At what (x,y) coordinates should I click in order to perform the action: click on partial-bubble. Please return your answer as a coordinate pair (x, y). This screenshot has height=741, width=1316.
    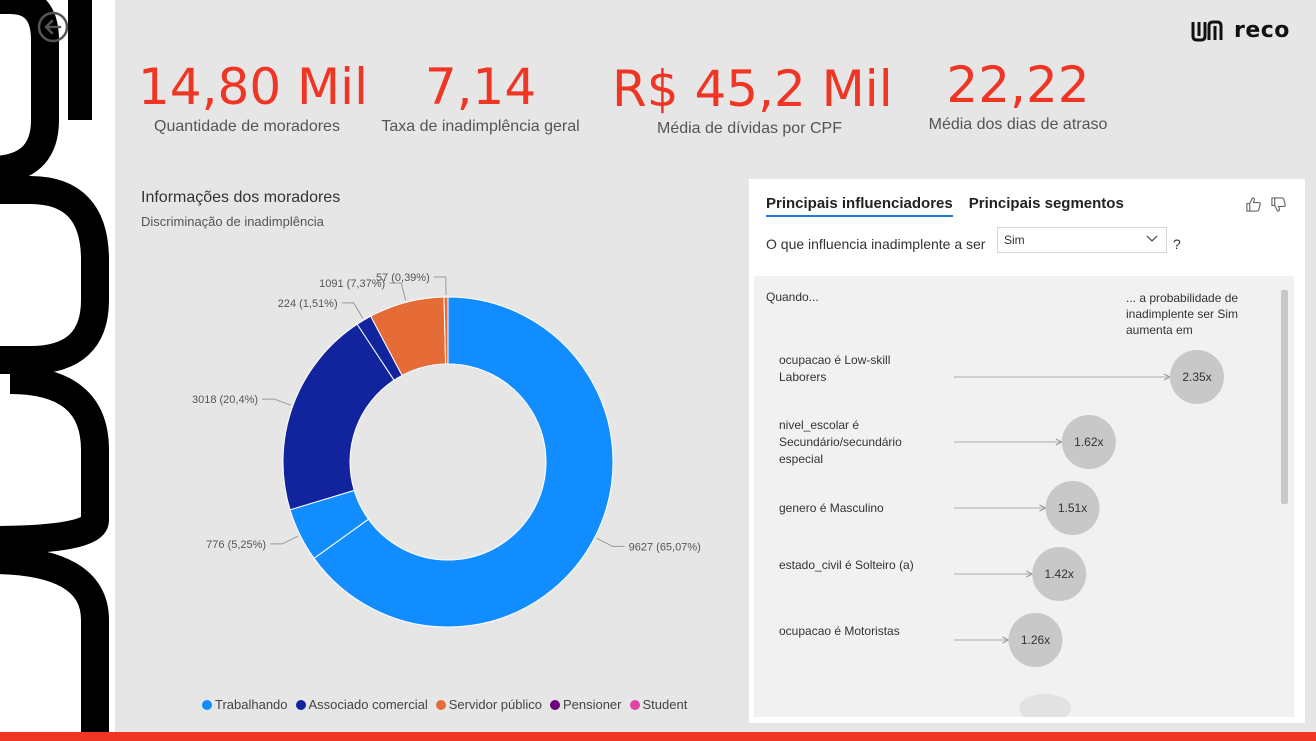
    Looking at the image, I should click on (1045, 705).